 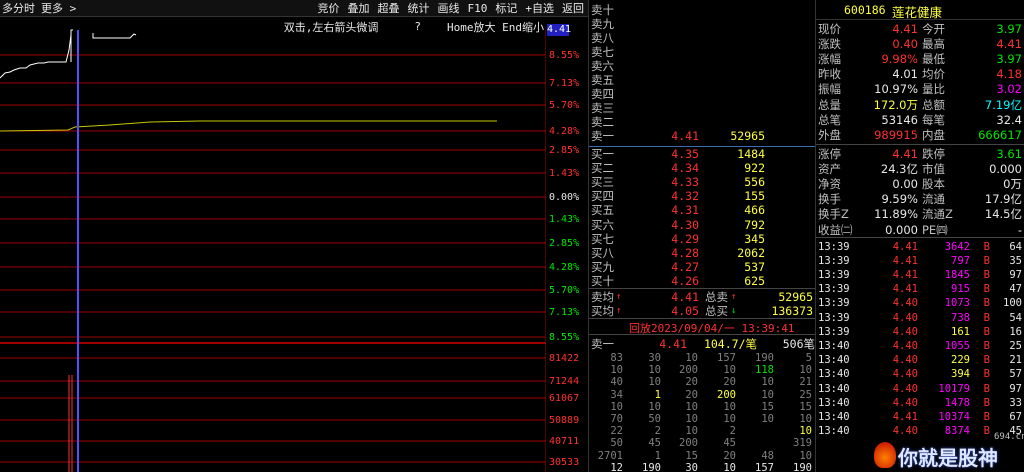 What do you see at coordinates (1005, 168) in the screenshot?
I see `fundamental-value: 0.000` at bounding box center [1005, 168].